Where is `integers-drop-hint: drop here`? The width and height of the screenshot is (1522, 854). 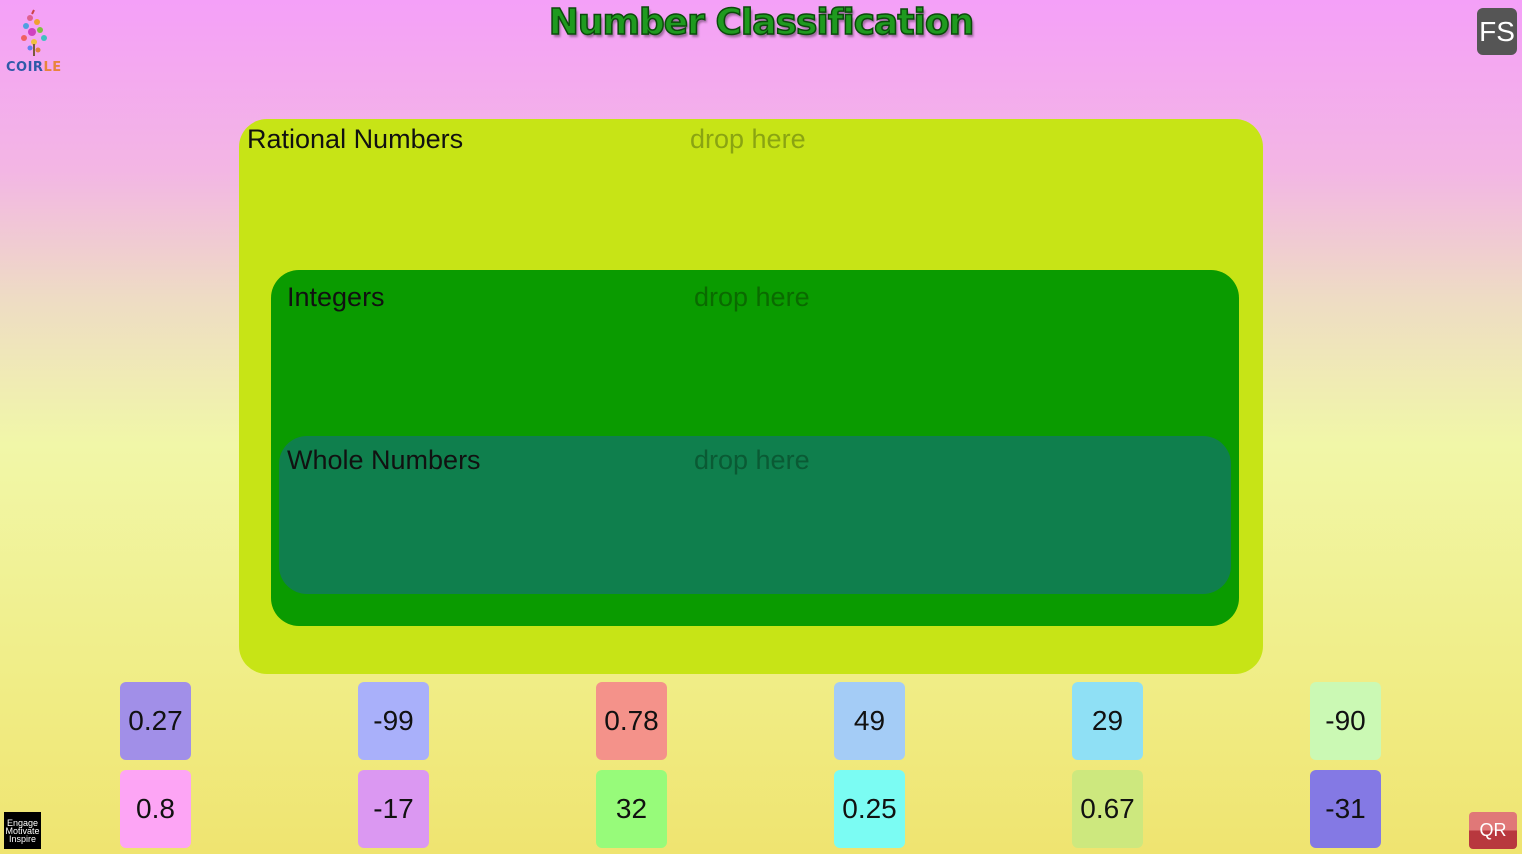 integers-drop-hint: drop here is located at coordinates (752, 297).